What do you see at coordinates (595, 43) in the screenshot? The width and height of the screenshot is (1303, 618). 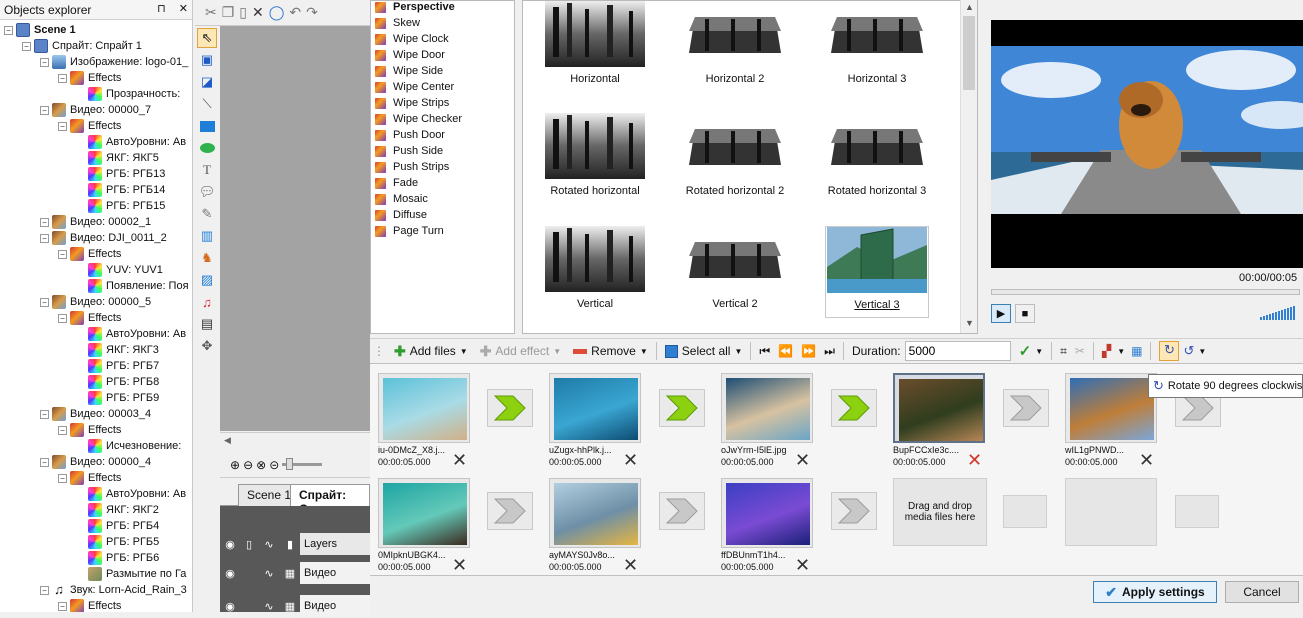 I see `transition-thumb: Horizontal` at bounding box center [595, 43].